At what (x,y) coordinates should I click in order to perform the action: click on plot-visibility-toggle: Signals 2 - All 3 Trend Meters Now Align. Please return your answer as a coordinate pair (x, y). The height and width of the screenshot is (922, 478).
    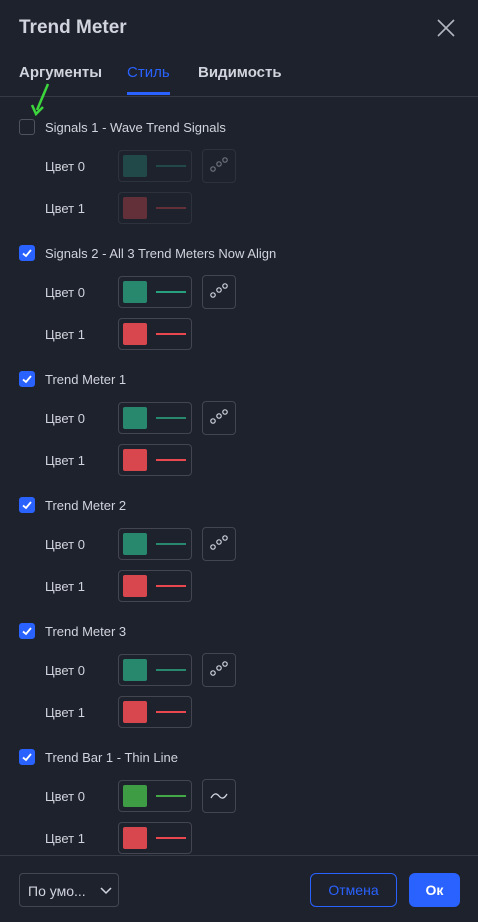
    Looking at the image, I should click on (147, 253).